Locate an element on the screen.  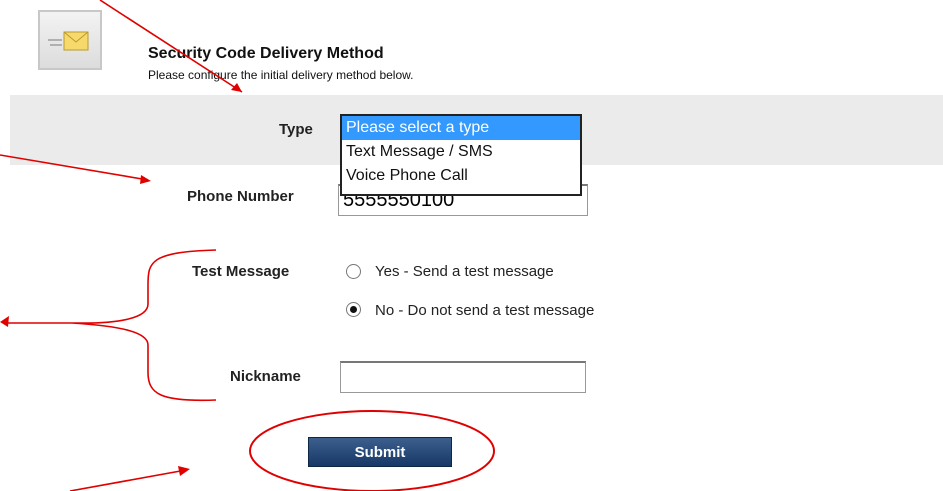
type-option: Please select a type is located at coordinates (461, 128).